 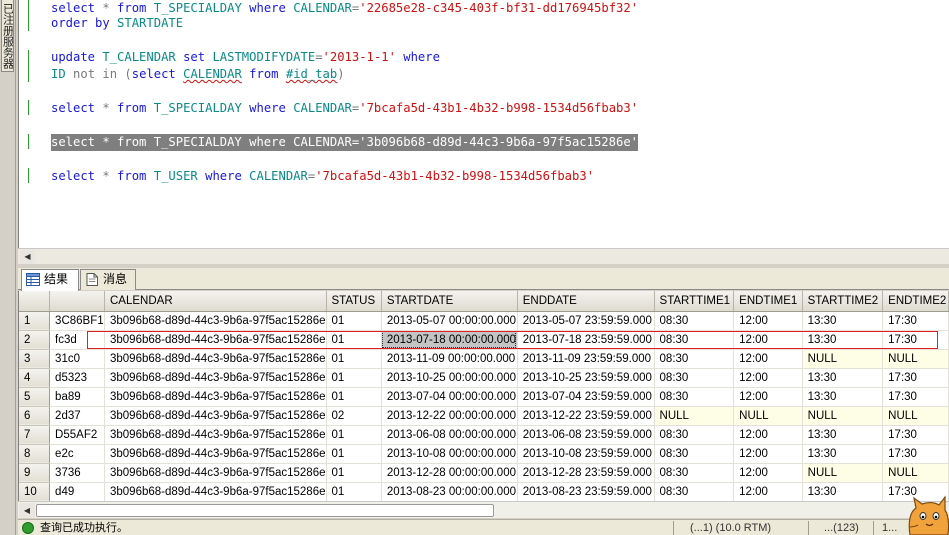 I want to click on row-number: 7, so click(x=35, y=435).